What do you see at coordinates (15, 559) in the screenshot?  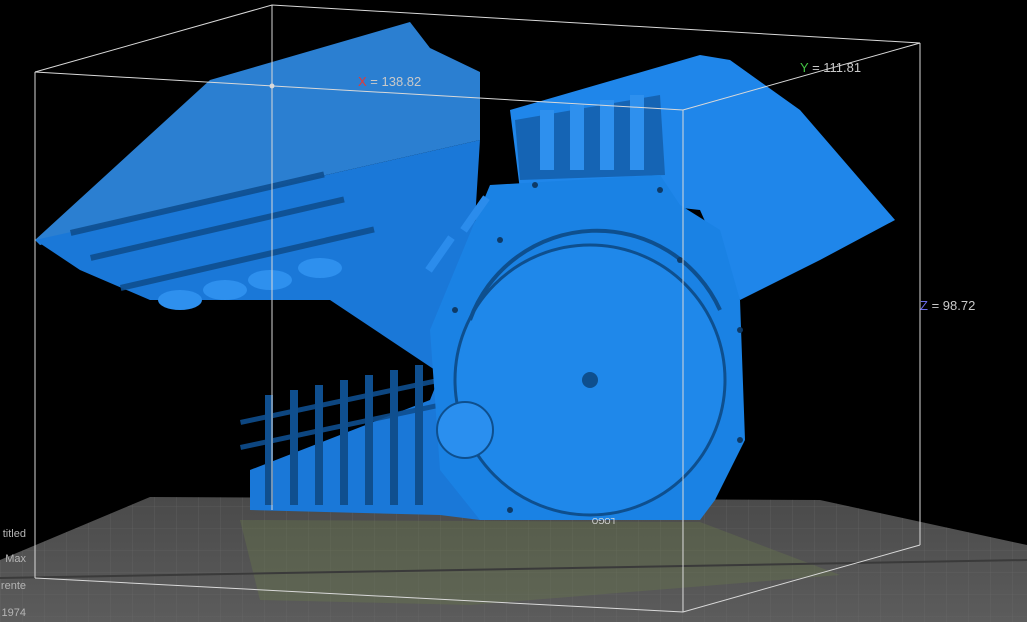 I see `info-row-max: Max` at bounding box center [15, 559].